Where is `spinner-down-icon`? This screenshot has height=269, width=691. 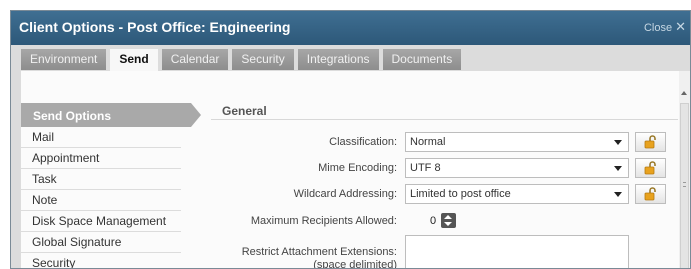 spinner-down-icon is located at coordinates (448, 224).